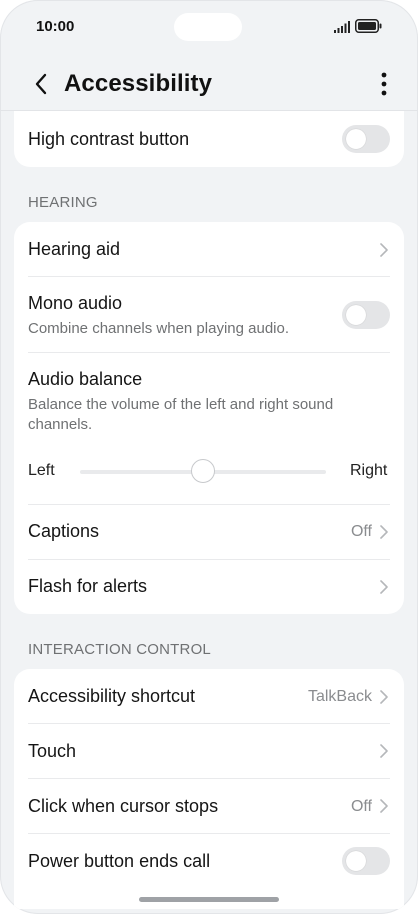 The image size is (418, 914). I want to click on status-bar: 10:00, so click(209, 28).